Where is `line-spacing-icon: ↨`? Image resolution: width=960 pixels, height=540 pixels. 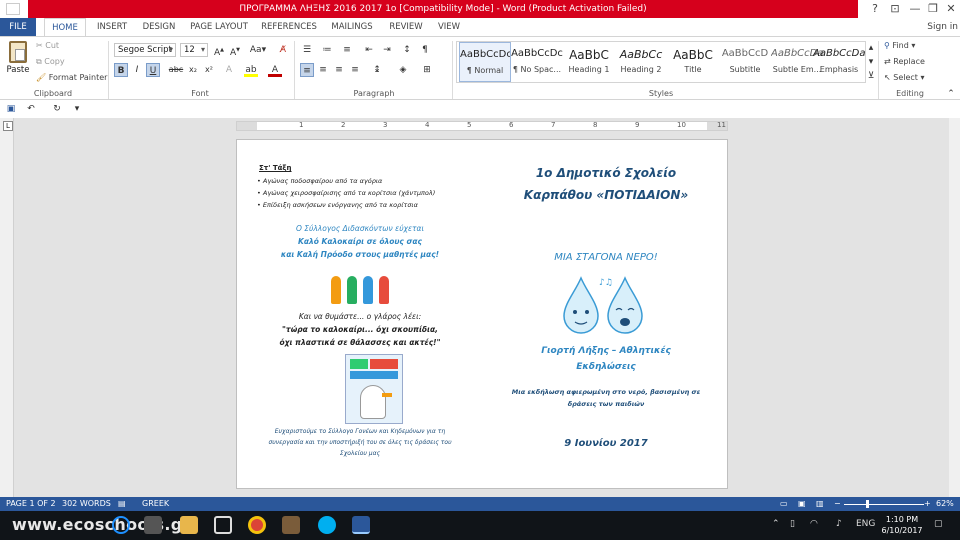
line-spacing-icon: ↨ is located at coordinates (377, 70).